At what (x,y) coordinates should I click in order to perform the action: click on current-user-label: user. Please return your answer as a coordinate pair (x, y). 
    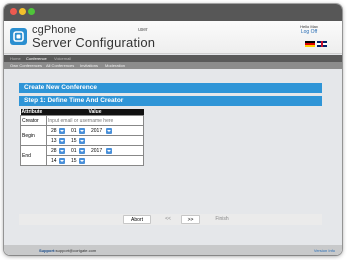
    Looking at the image, I should click on (143, 30).